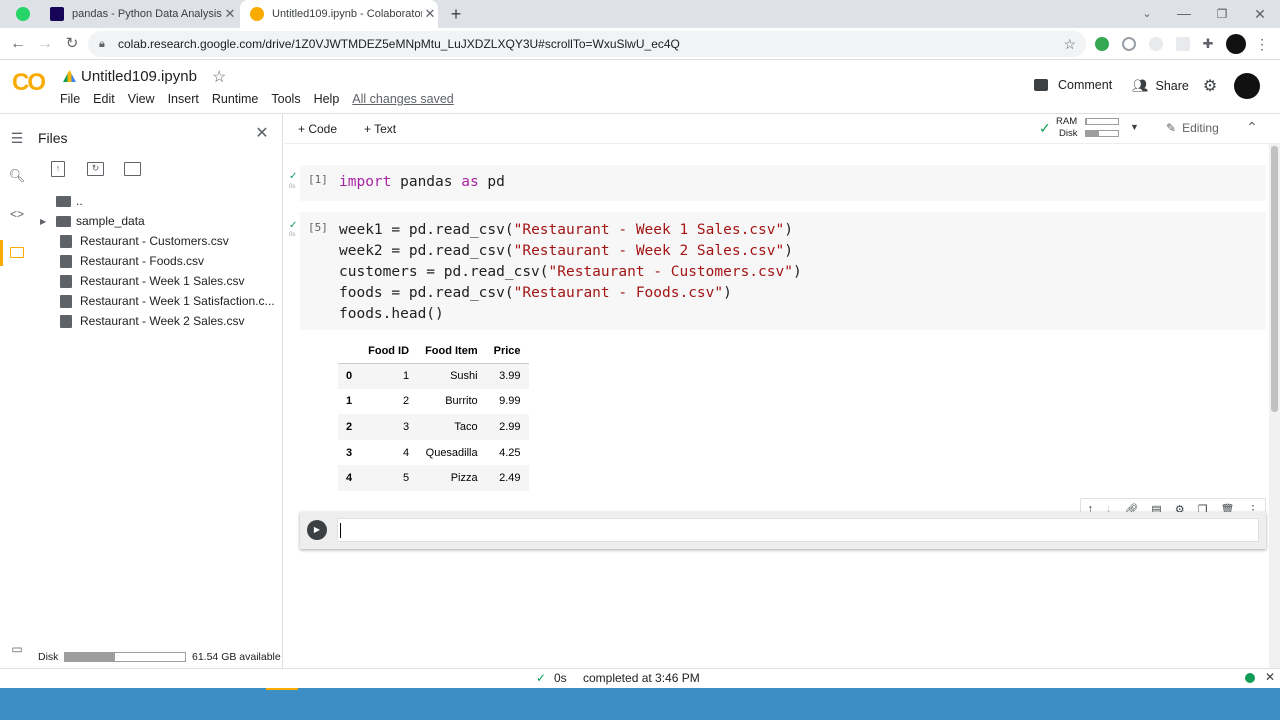 This screenshot has width=1280, height=720. I want to click on settings-gear-icon: ⚙, so click(1210, 87).